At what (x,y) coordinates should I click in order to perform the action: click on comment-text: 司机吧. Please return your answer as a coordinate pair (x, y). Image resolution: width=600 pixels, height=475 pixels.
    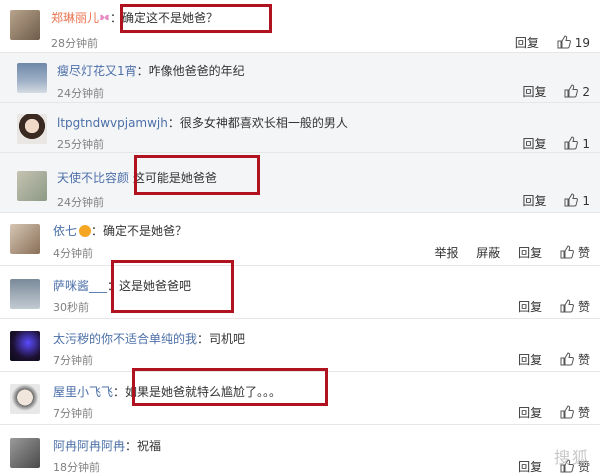
    Looking at the image, I should click on (227, 339).